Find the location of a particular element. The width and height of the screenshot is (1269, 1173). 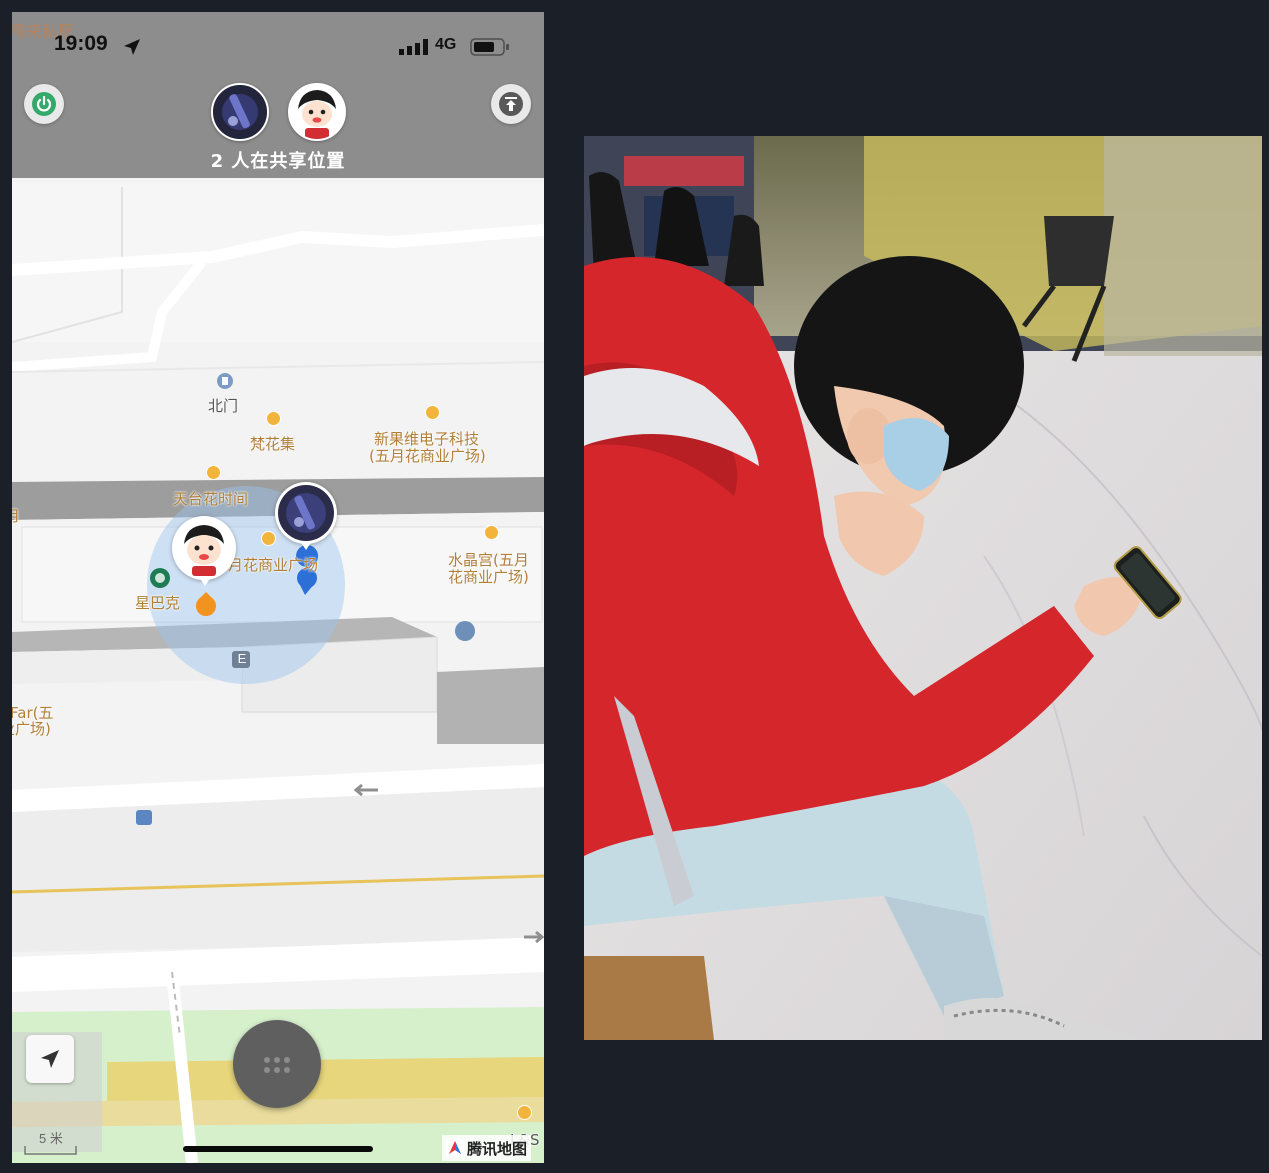

poi-label-shuijinggong-sub: 花商业广场) is located at coordinates (488, 577).